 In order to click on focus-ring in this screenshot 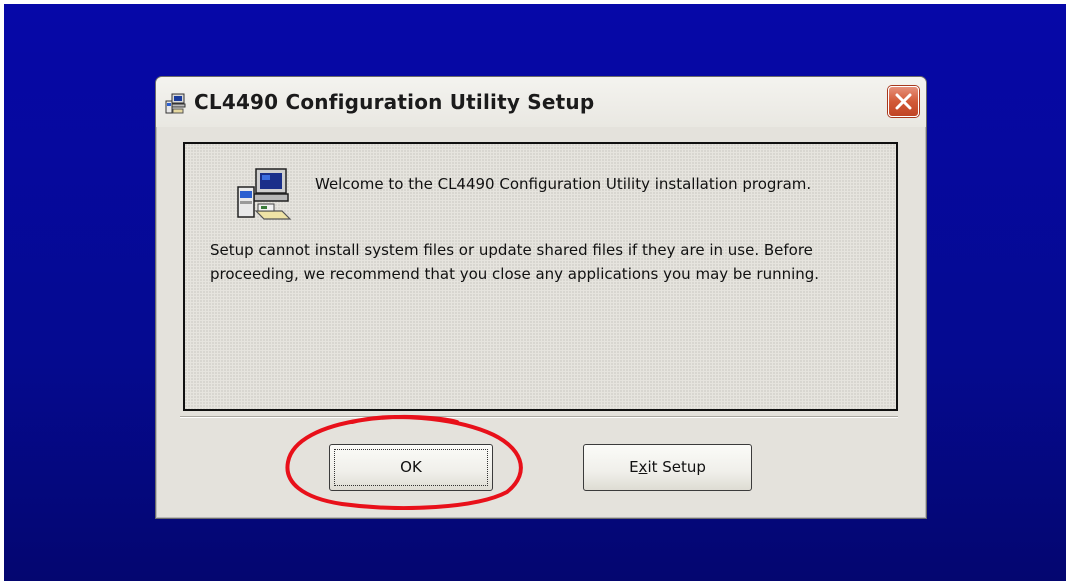, I will do `click(411, 467)`.